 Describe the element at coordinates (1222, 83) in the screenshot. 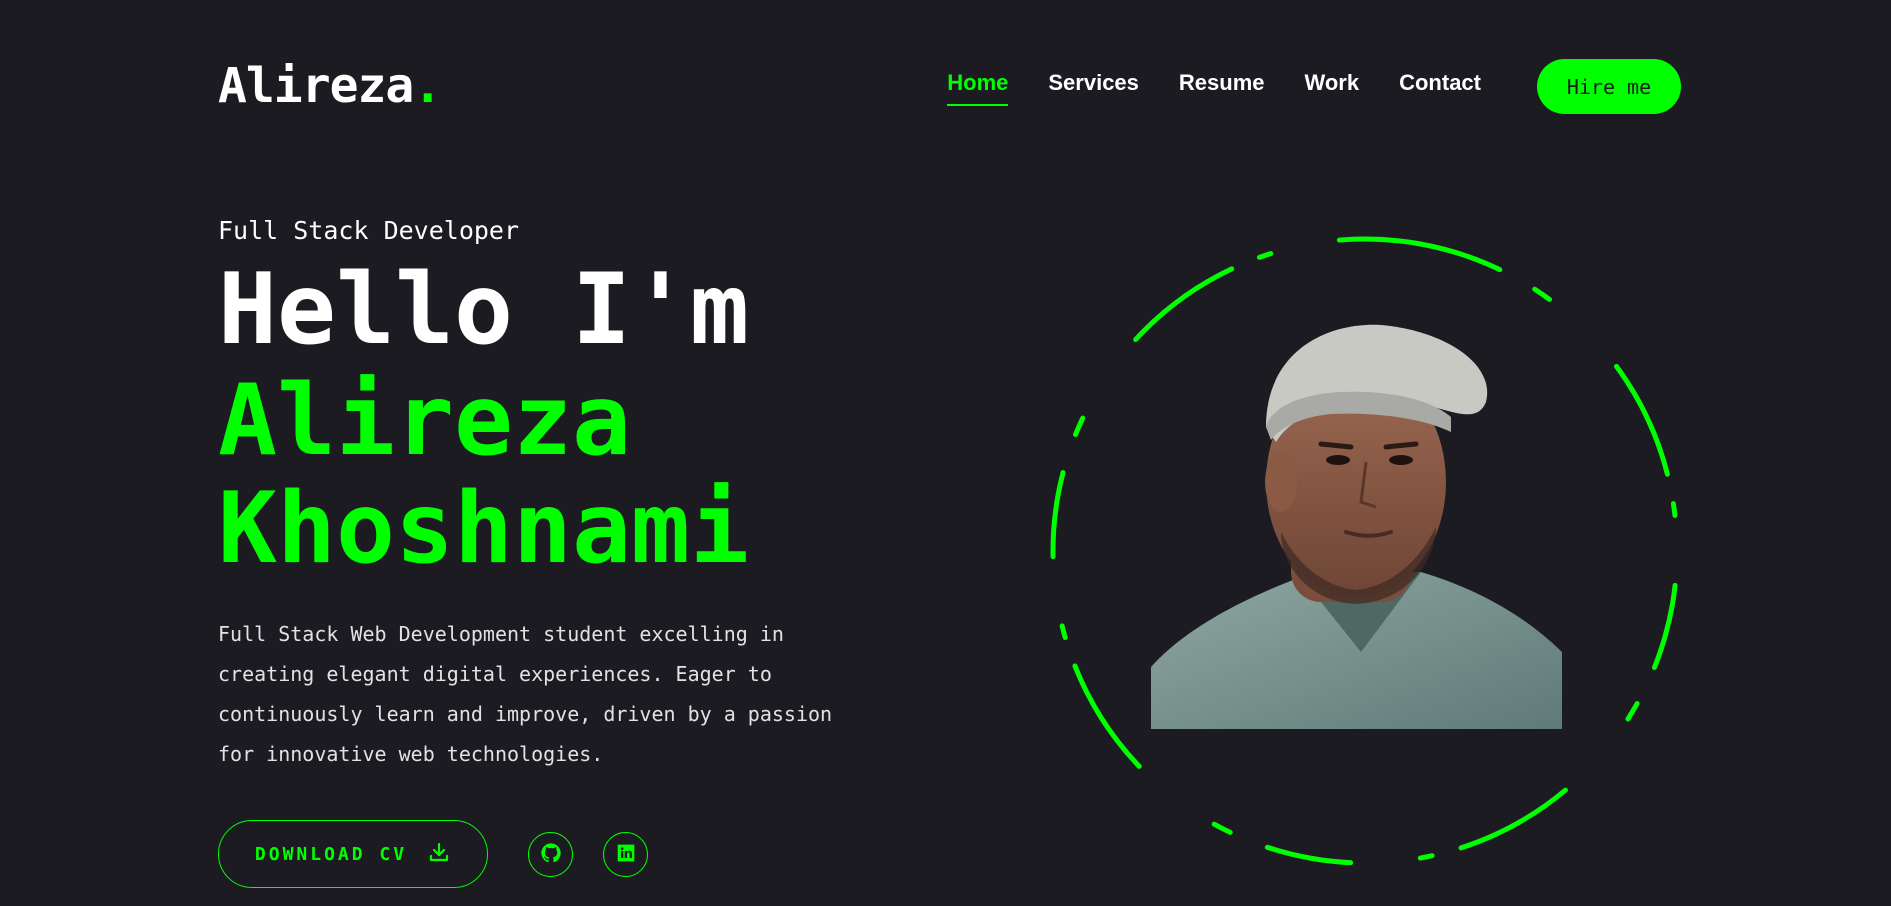

I see `nav-item-resume: Resume` at that location.